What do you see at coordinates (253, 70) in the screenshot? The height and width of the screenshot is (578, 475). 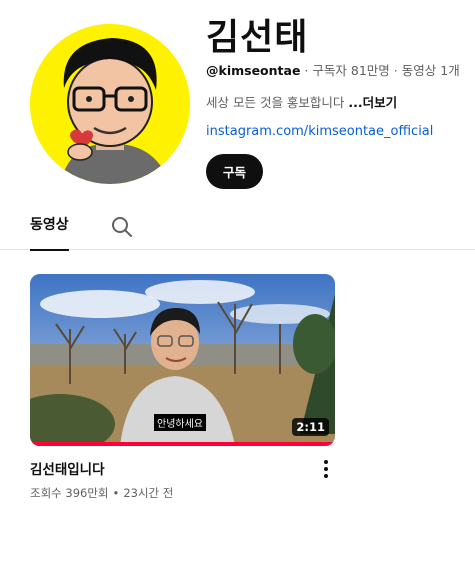 I see `channel-handle: @kimseontae` at bounding box center [253, 70].